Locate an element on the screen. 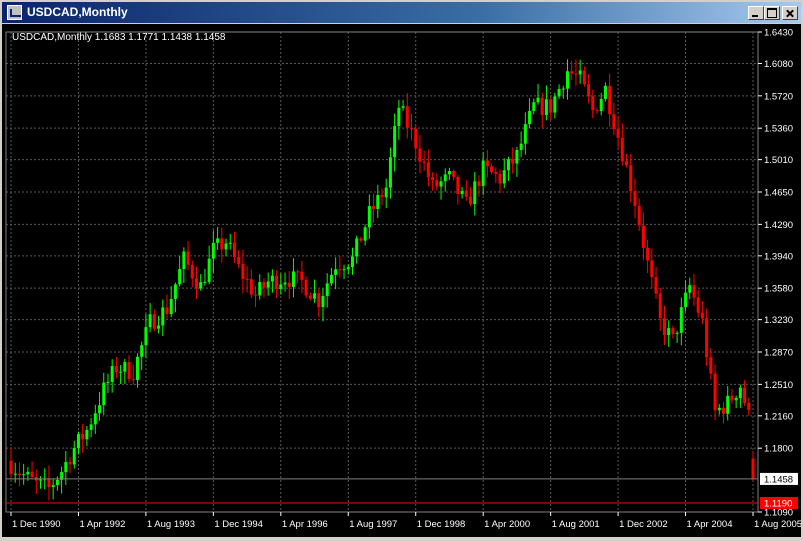 This screenshot has width=803, height=541. title-bar: USDCAD,Monthly is located at coordinates (401, 12).